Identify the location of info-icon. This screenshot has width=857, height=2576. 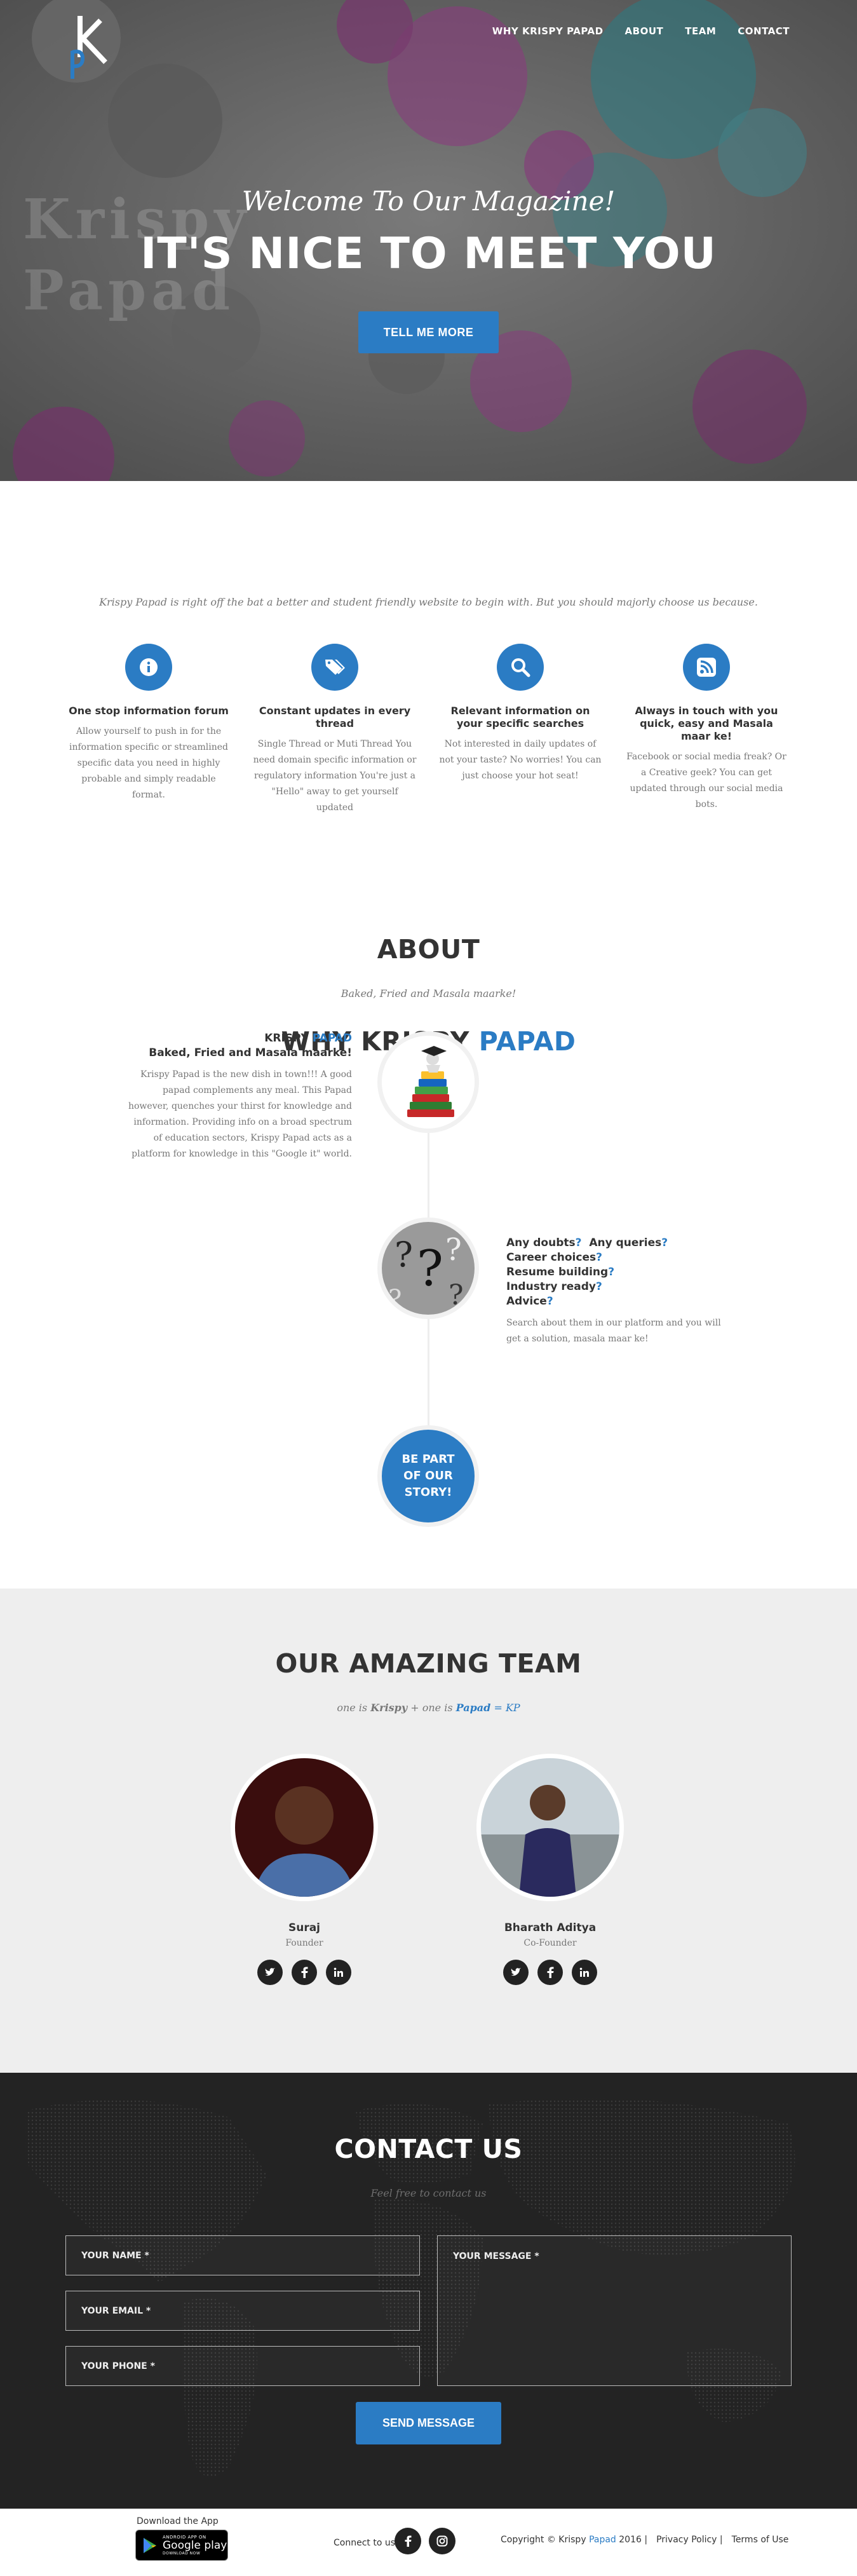
(148, 667).